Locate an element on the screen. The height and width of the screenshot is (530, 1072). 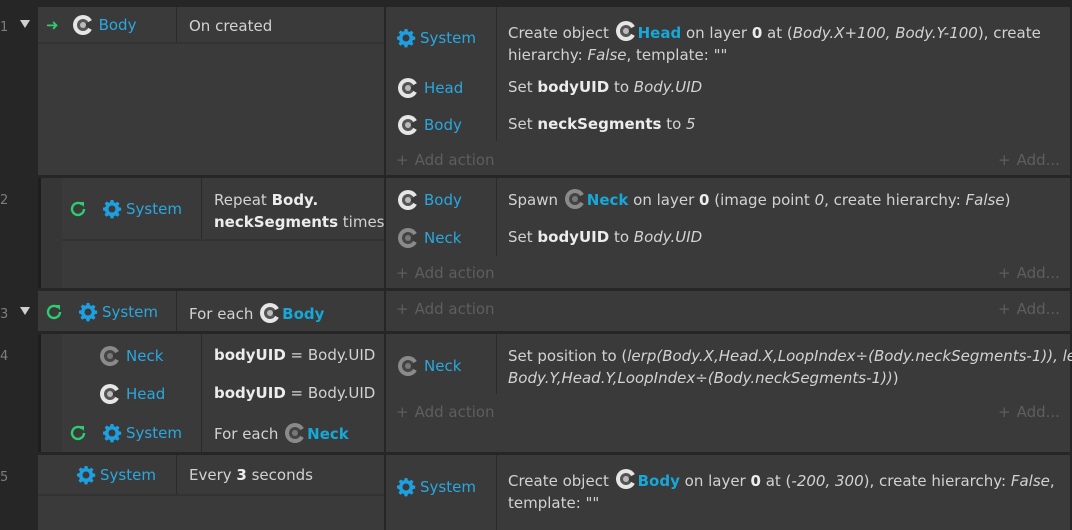
row-number: 4 is located at coordinates (4, 356).